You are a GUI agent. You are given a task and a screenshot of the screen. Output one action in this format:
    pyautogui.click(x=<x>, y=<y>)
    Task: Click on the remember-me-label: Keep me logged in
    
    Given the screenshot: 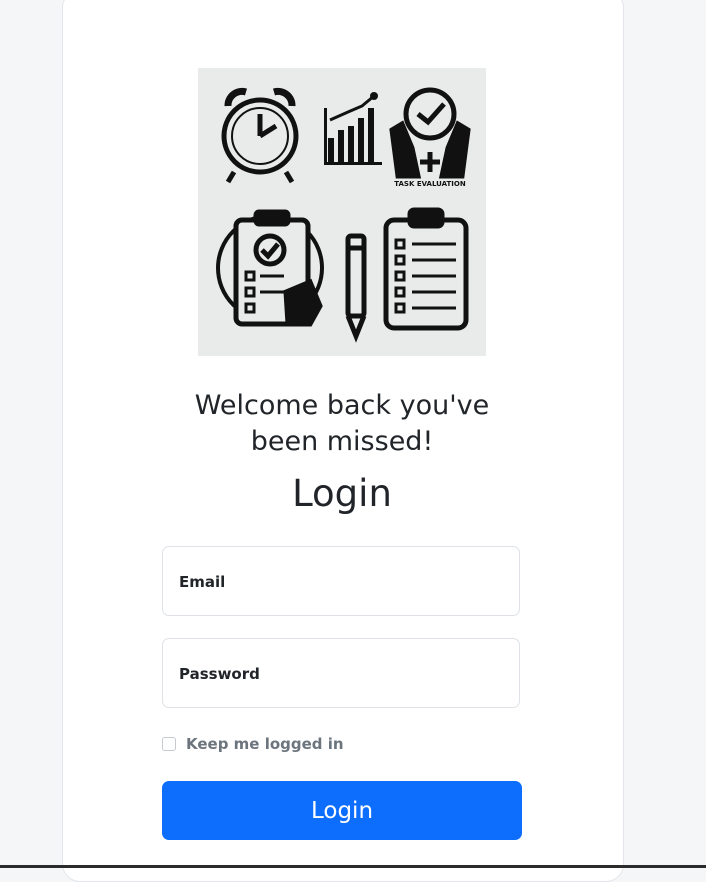 What is the action you would take?
    pyautogui.click(x=265, y=744)
    